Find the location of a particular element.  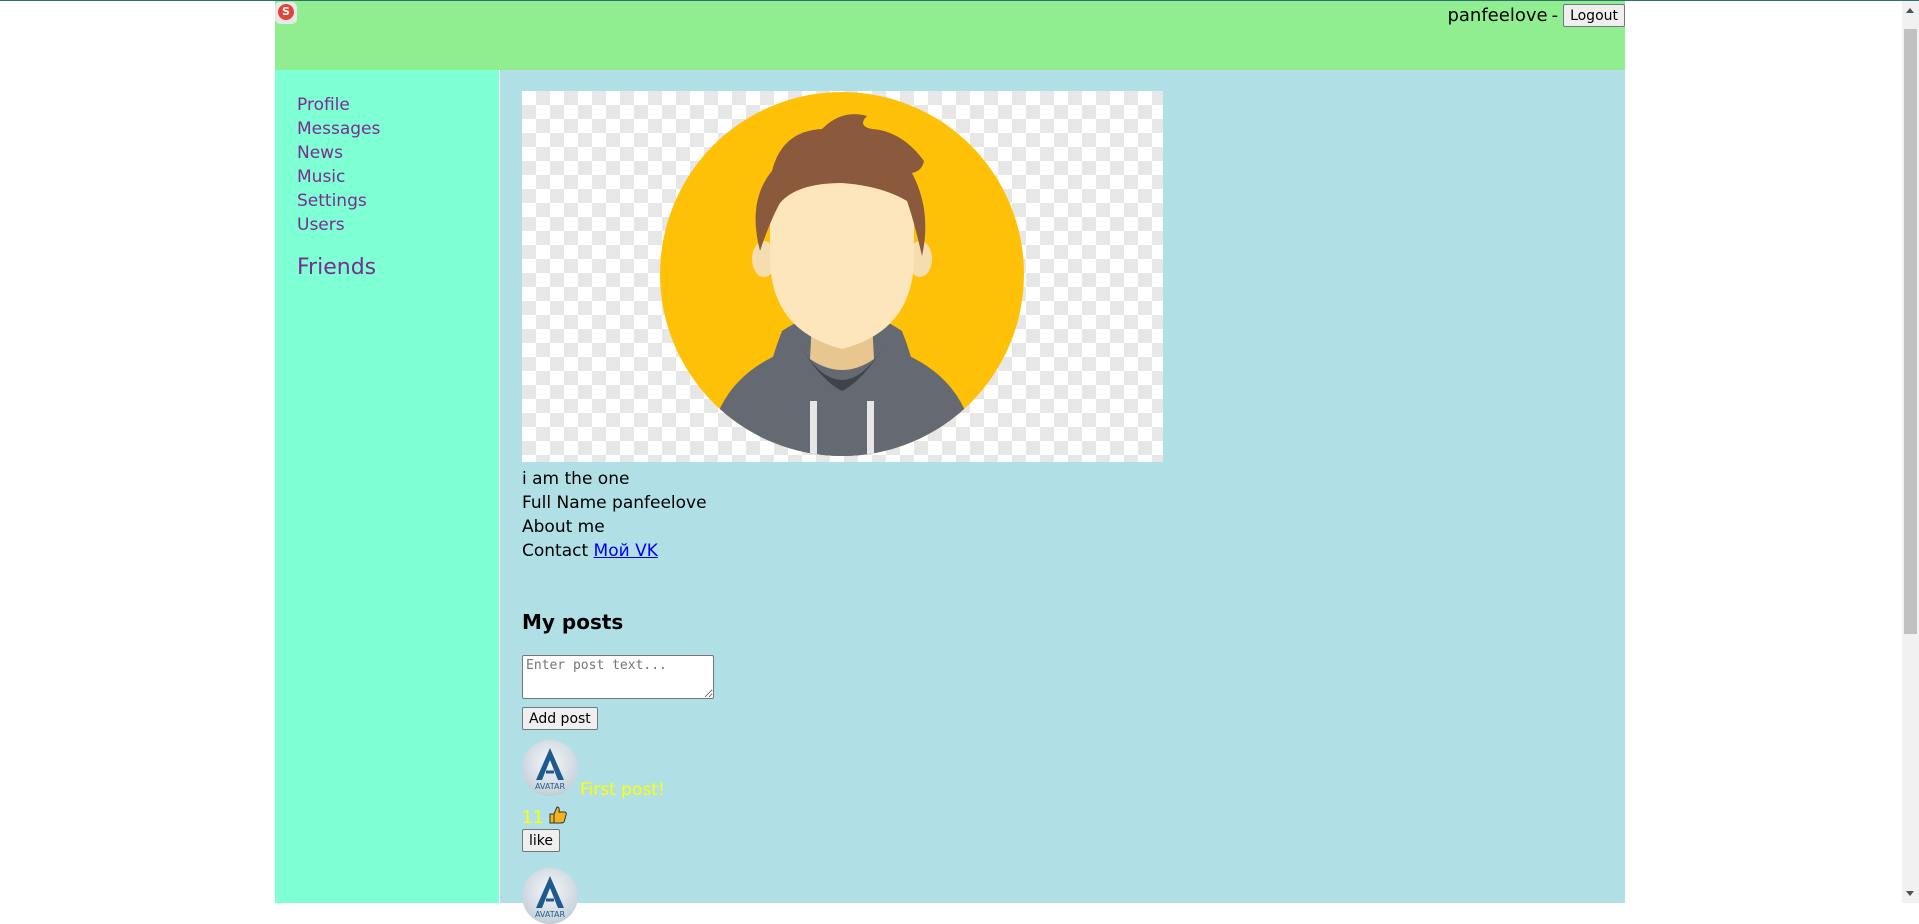

profile-full-name-line: Full Name panfeelove is located at coordinates (614, 503).